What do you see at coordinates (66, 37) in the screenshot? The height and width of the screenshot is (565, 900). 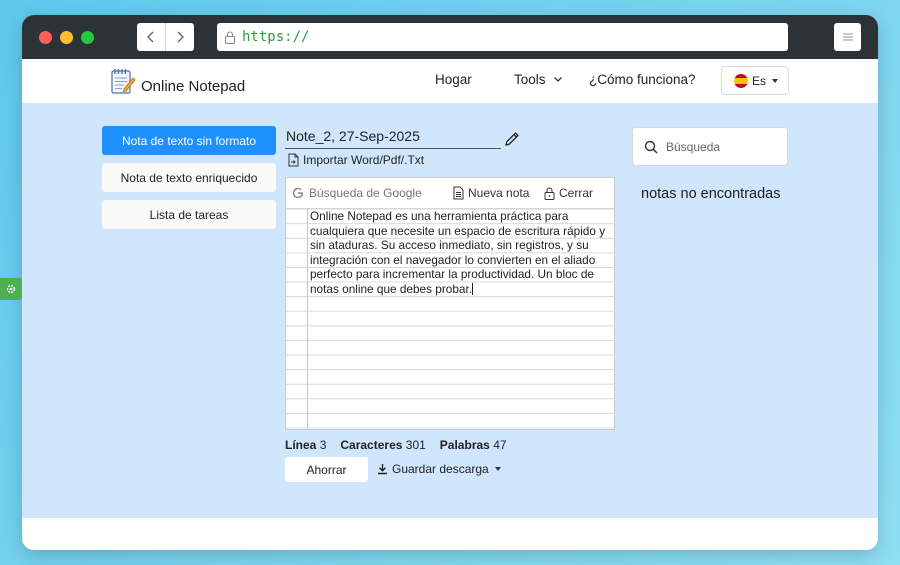 I see `minimize-window-button` at bounding box center [66, 37].